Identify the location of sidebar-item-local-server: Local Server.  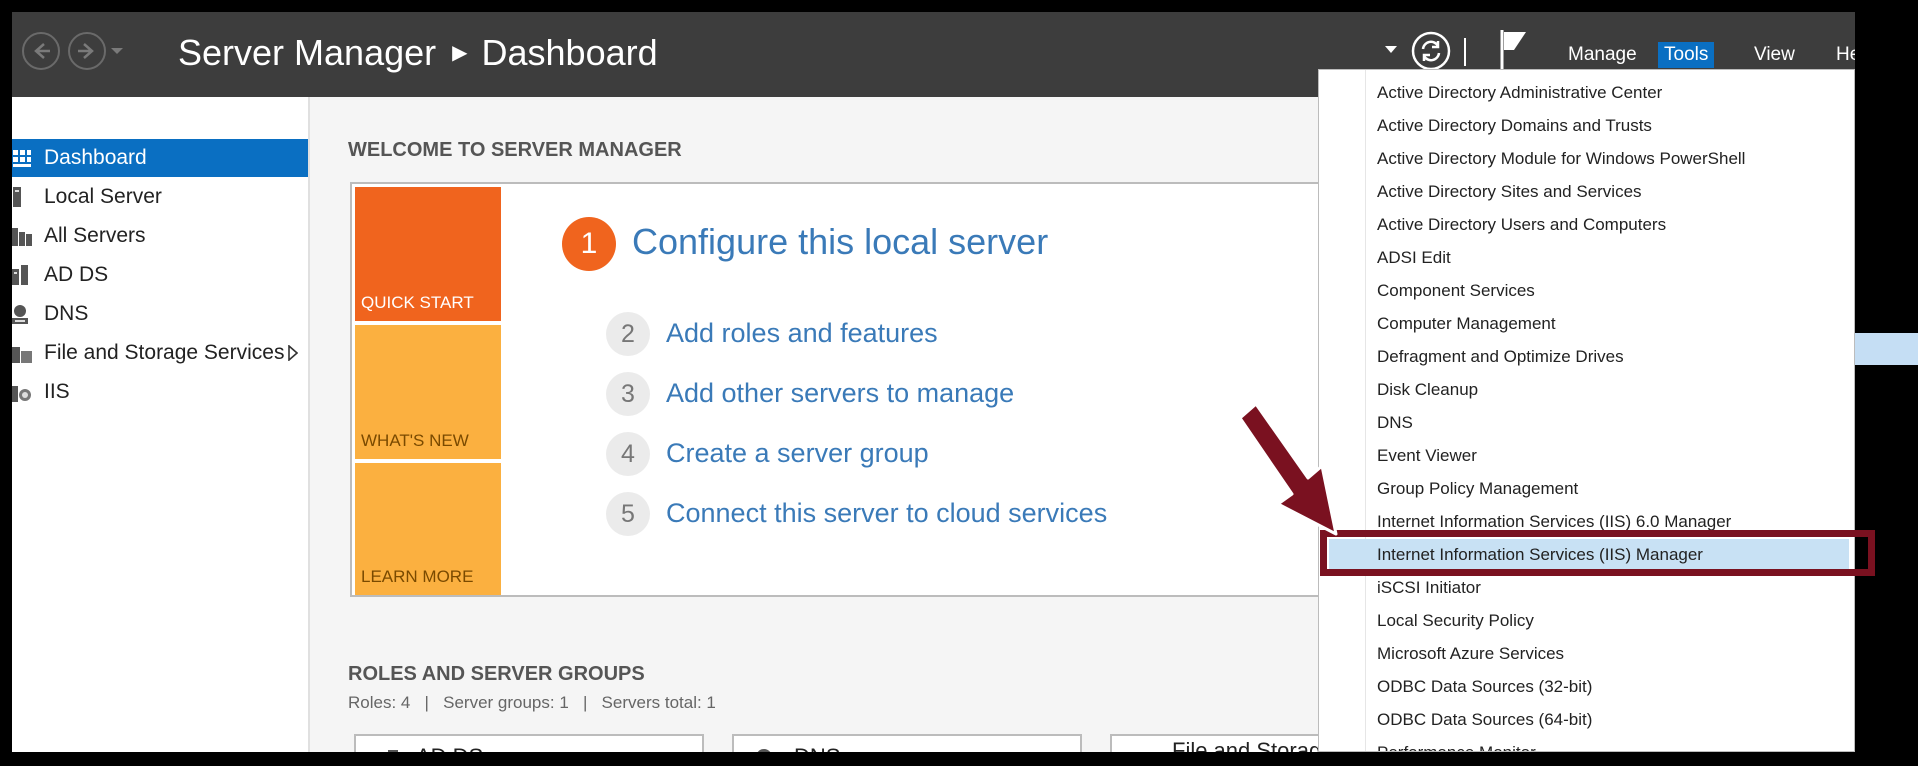
(160, 197).